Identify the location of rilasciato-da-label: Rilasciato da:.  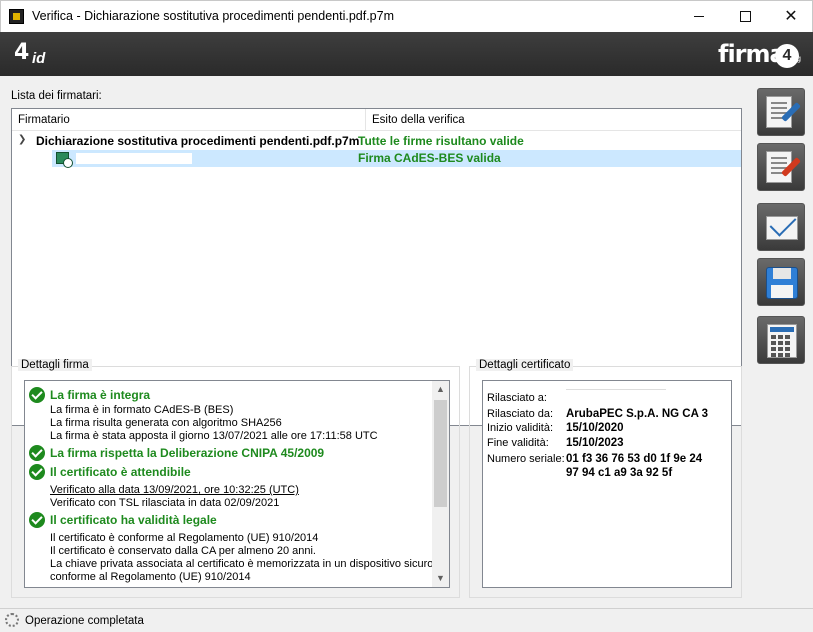
(520, 414).